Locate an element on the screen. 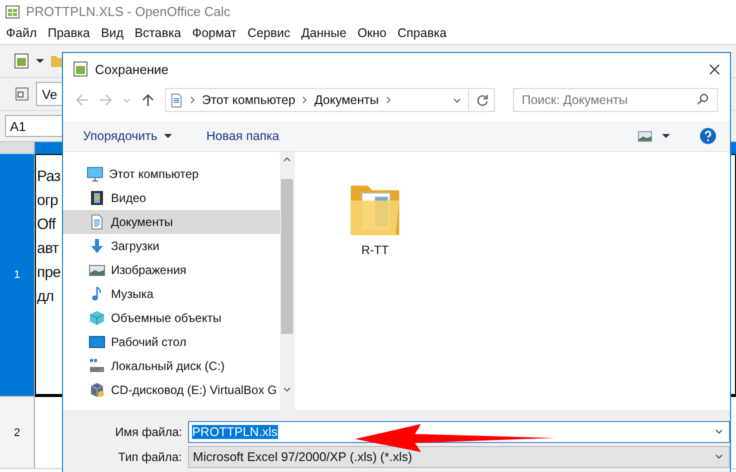  image-icon is located at coordinates (97, 270).